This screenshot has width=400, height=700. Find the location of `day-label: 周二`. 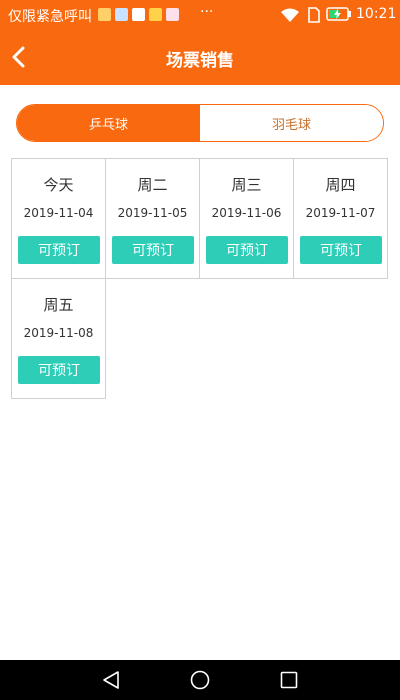

day-label: 周二 is located at coordinates (152, 185).